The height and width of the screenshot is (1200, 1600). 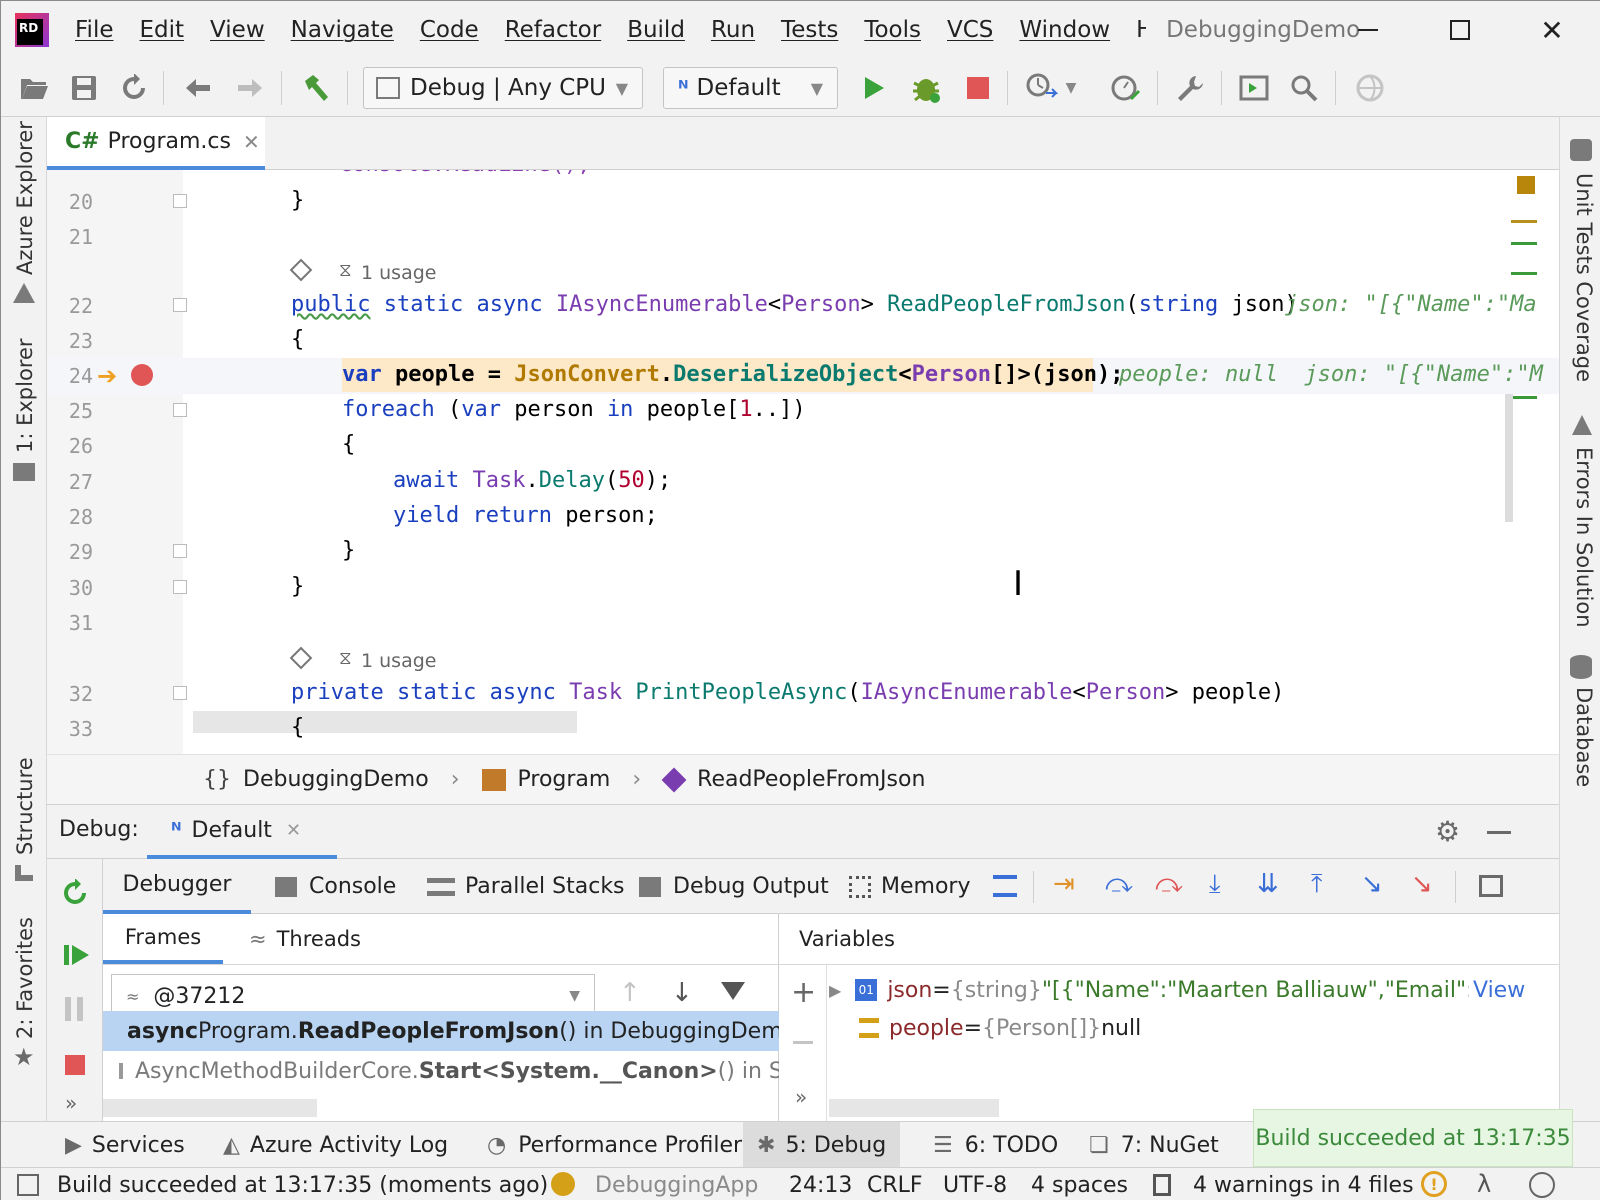 I want to click on status-project: DebuggingApp, so click(x=676, y=1184).